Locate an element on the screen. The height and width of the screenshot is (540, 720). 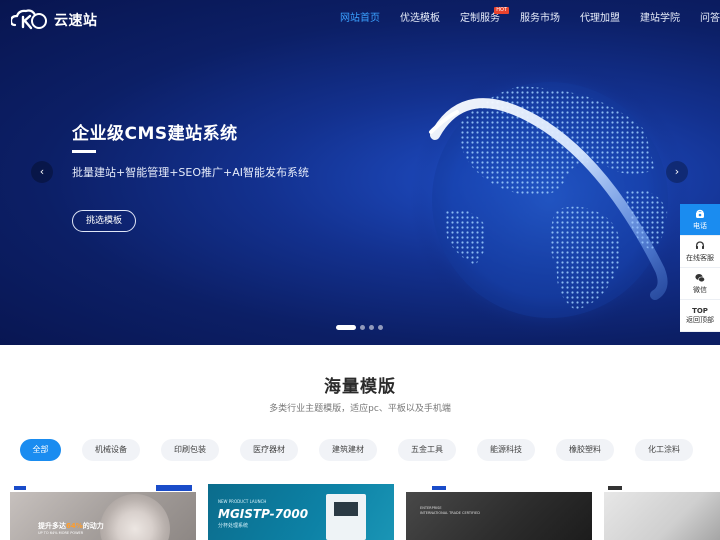
float-bar: 电话 在线客服 微信 TOP 返回顶部 is located at coordinates (700, 268).